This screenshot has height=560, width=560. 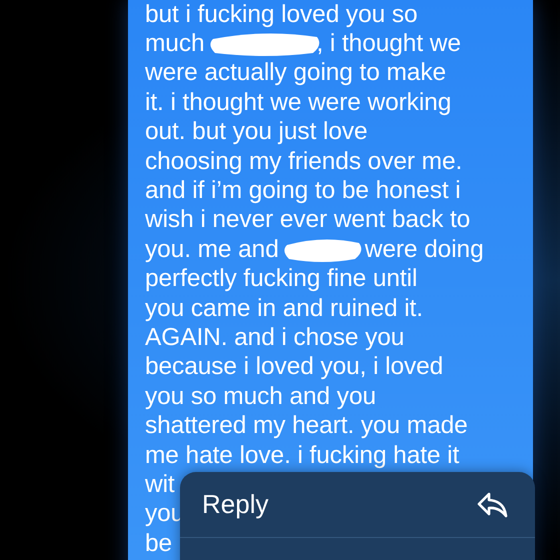 I want to click on message-text: out. but you just love, so click(x=256, y=132).